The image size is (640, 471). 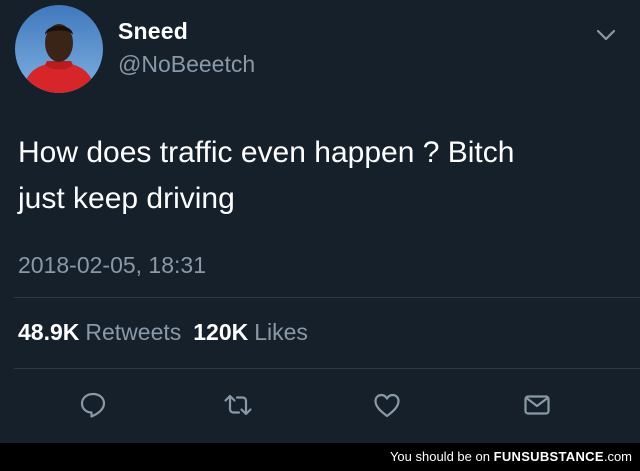 What do you see at coordinates (548, 456) in the screenshot?
I see `watermark-brand: FUNSUBSTANCE` at bounding box center [548, 456].